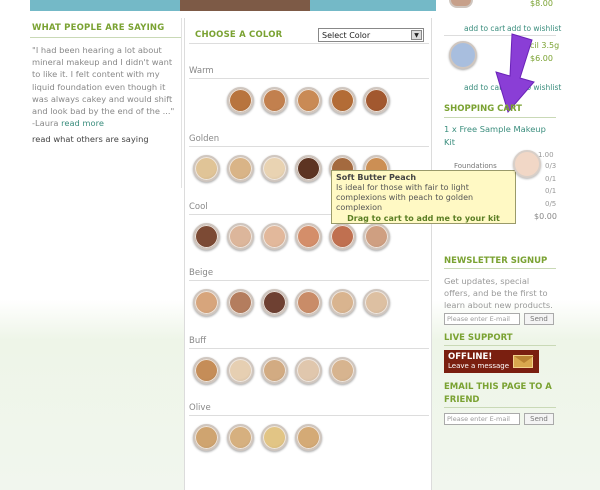  What do you see at coordinates (198, 341) in the screenshot?
I see `swatch-group-label: Buff` at bounding box center [198, 341].